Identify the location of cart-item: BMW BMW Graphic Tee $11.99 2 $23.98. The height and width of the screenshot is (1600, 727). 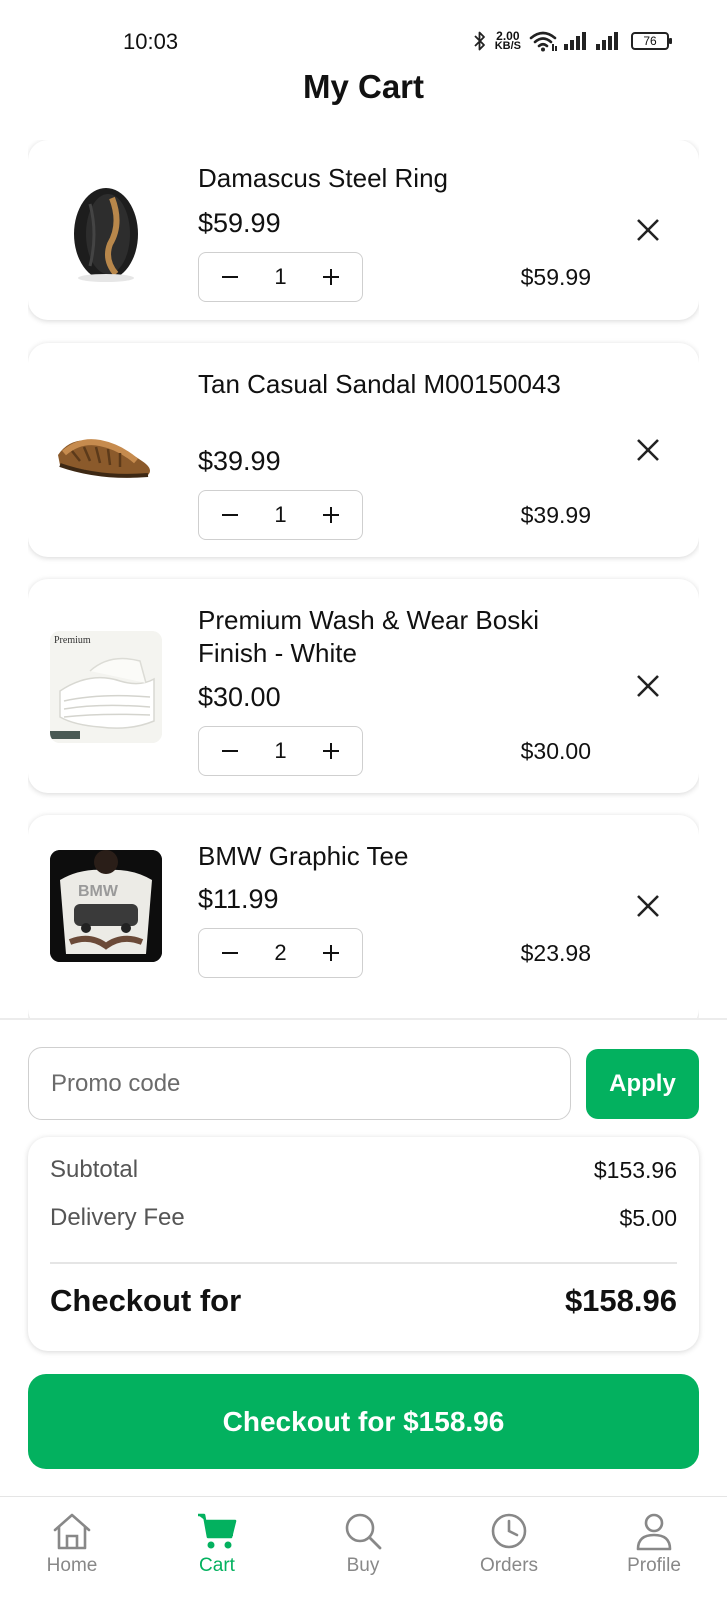
(363, 916).